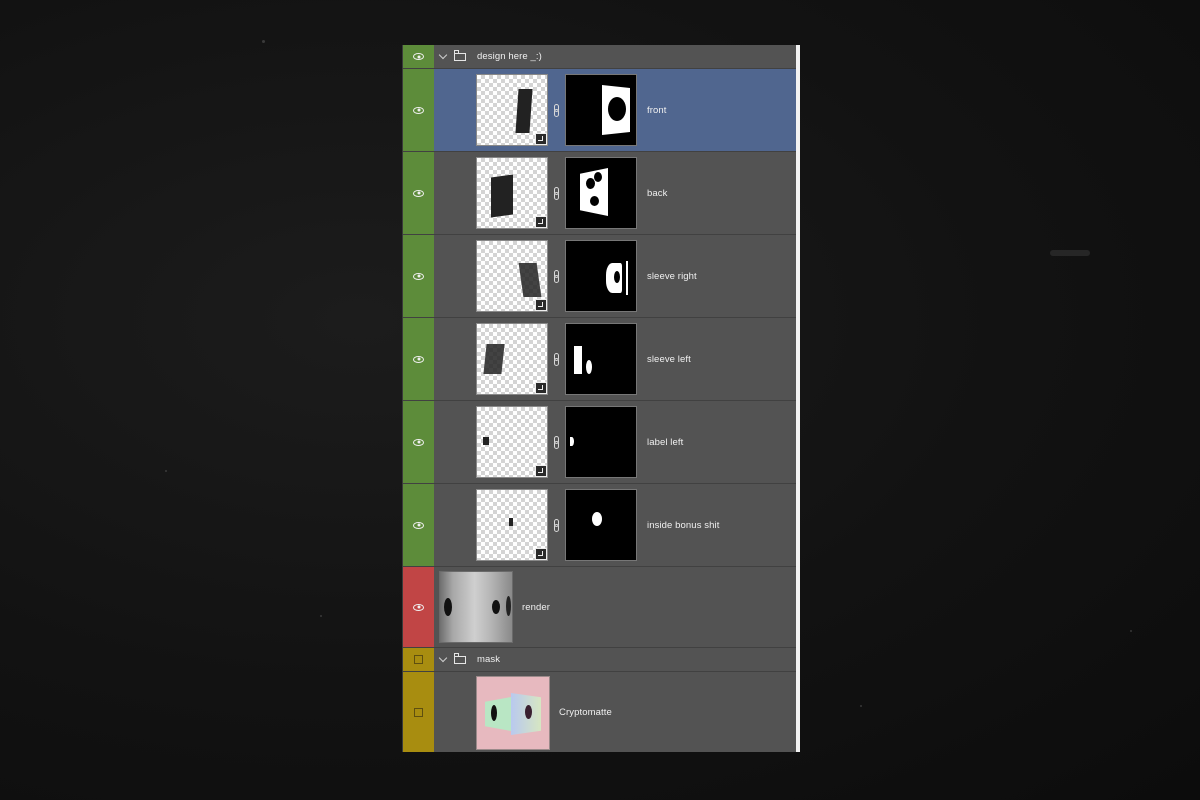 The height and width of the screenshot is (800, 1200). I want to click on layer-row-inside-bonus: inside bonus shit, so click(600, 525).